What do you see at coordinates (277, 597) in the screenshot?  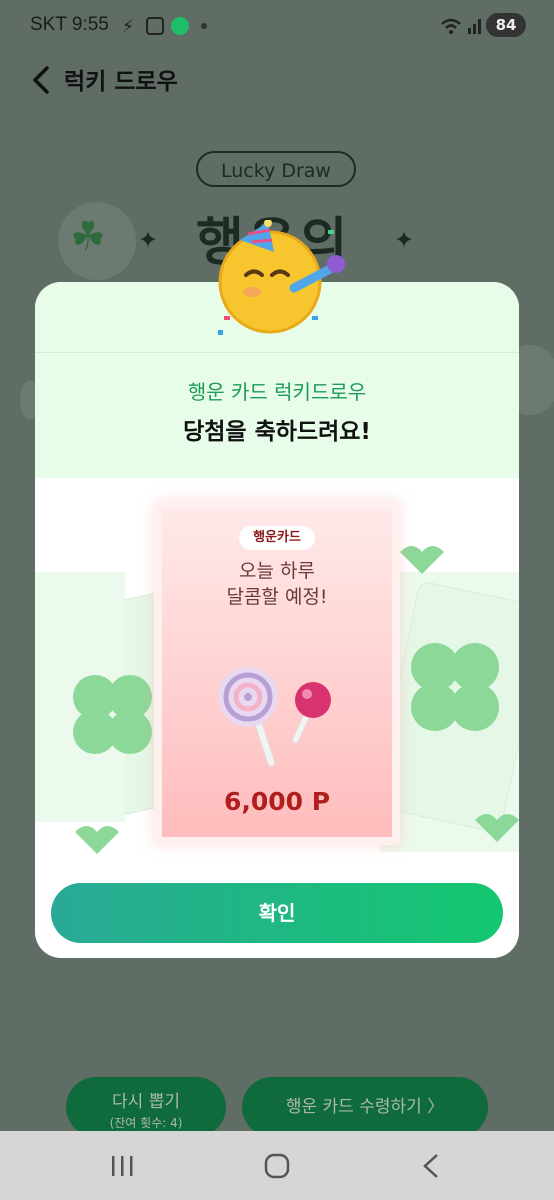 I see `card-message-line2: 달콤할 예정!` at bounding box center [277, 597].